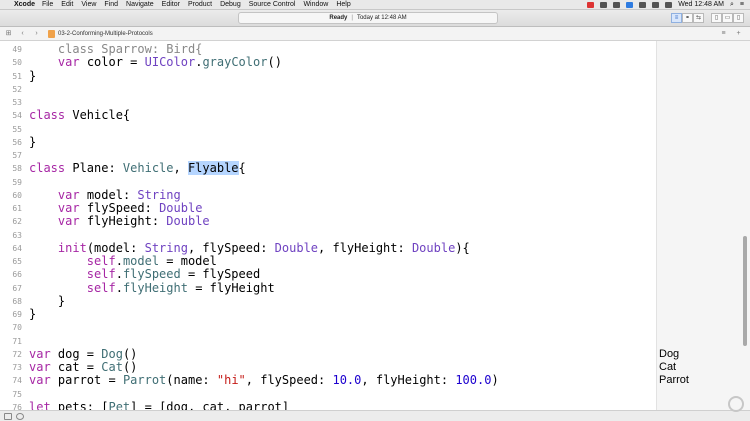 The height and width of the screenshot is (421, 750). Describe the element at coordinates (328, 354) in the screenshot. I see `code-line: 72 var dog = Dog()` at that location.